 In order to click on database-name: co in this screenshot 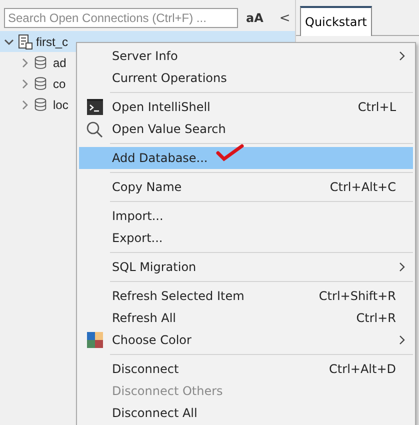, I will do `click(59, 83)`.